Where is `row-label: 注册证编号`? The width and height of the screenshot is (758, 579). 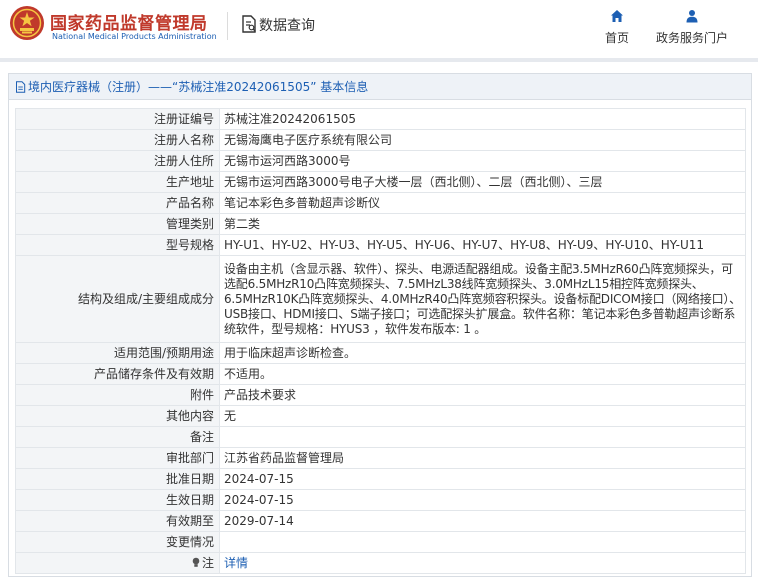 row-label: 注册证编号 is located at coordinates (117, 119).